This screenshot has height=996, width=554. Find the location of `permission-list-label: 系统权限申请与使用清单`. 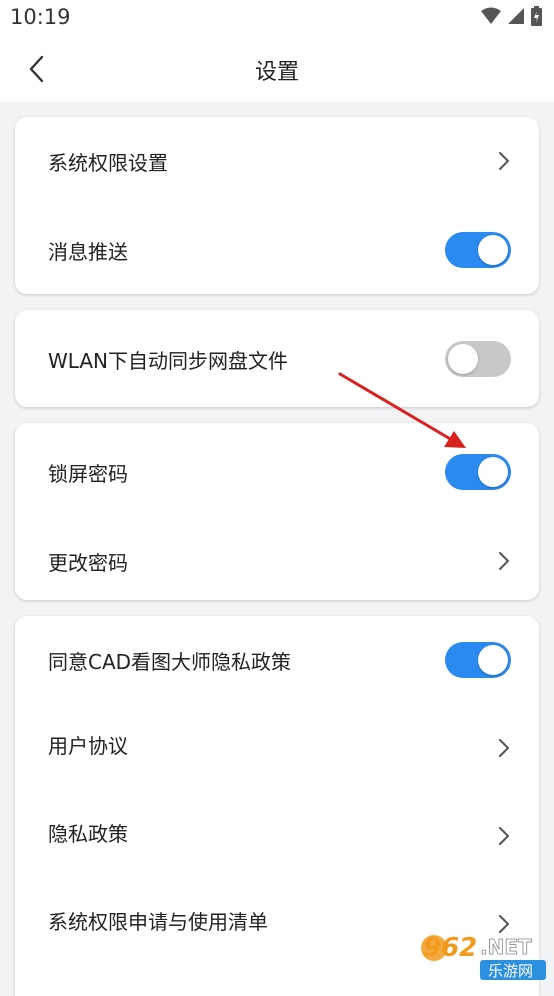

permission-list-label: 系统权限申请与使用清单 is located at coordinates (158, 922).